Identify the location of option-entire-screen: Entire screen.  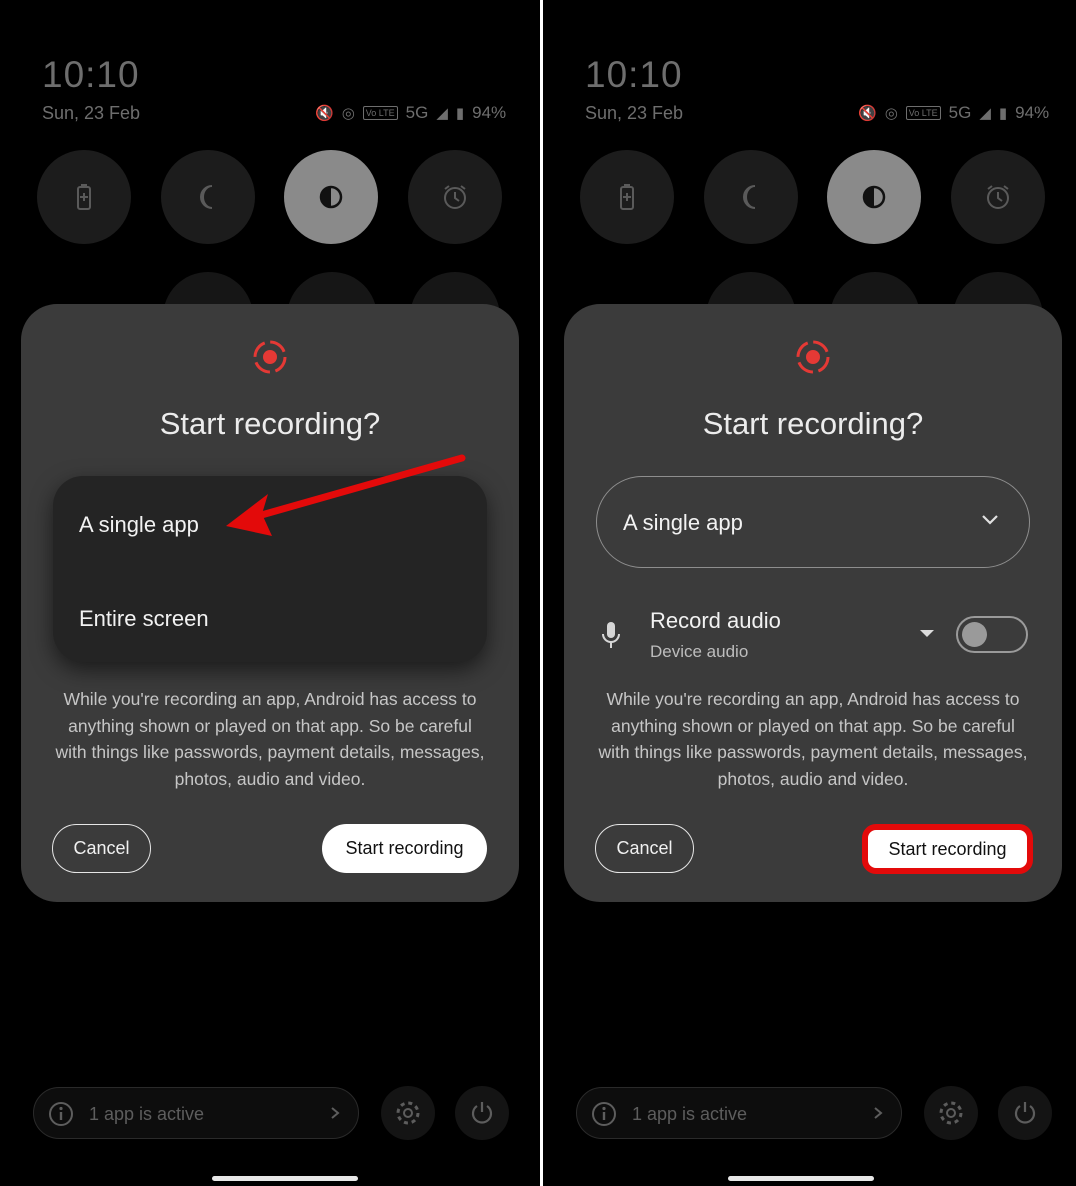
(144, 619).